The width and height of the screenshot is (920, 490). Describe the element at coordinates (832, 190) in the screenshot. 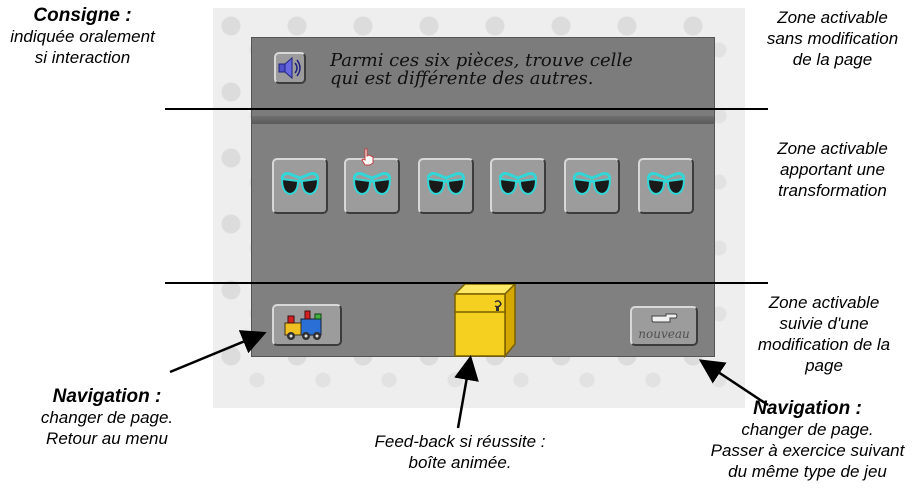

I see `annotation-line: transformation` at that location.